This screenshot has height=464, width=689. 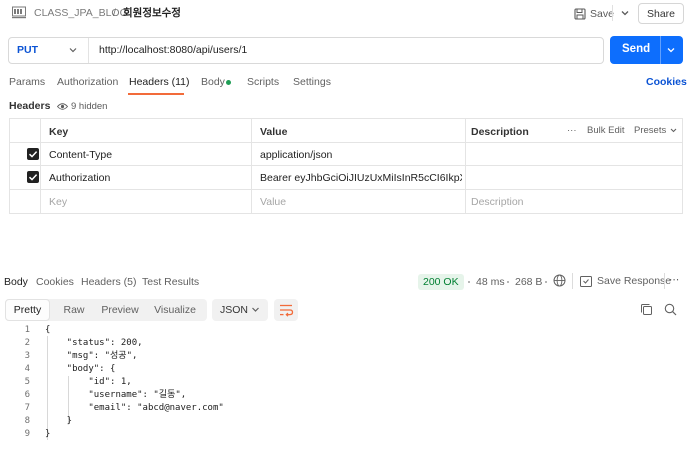 I want to click on code-line: 7 "email": "abcd@naver.com", so click(x=344, y=408).